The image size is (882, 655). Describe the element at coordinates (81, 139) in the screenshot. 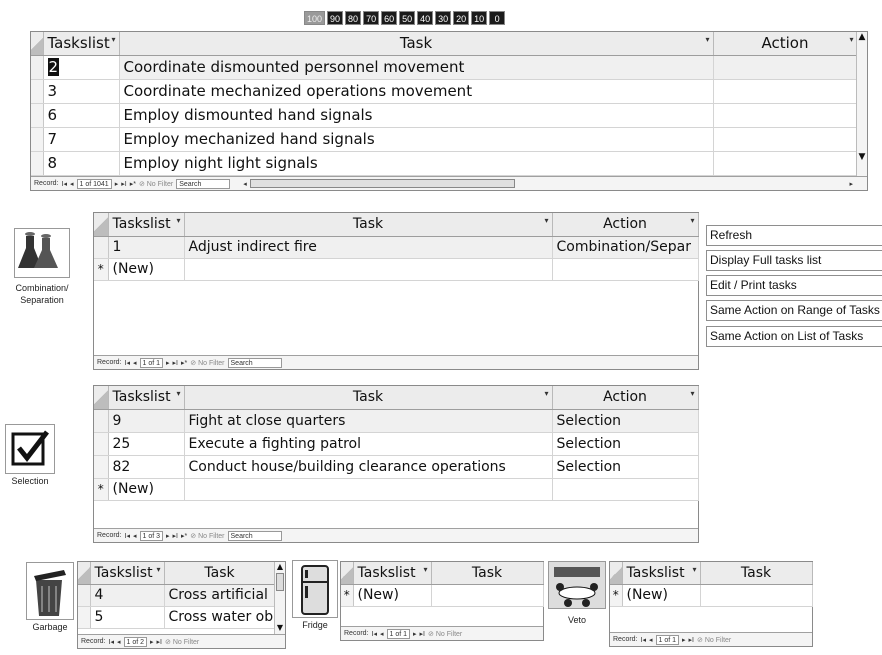

I see `tasklist-cell: 7` at that location.